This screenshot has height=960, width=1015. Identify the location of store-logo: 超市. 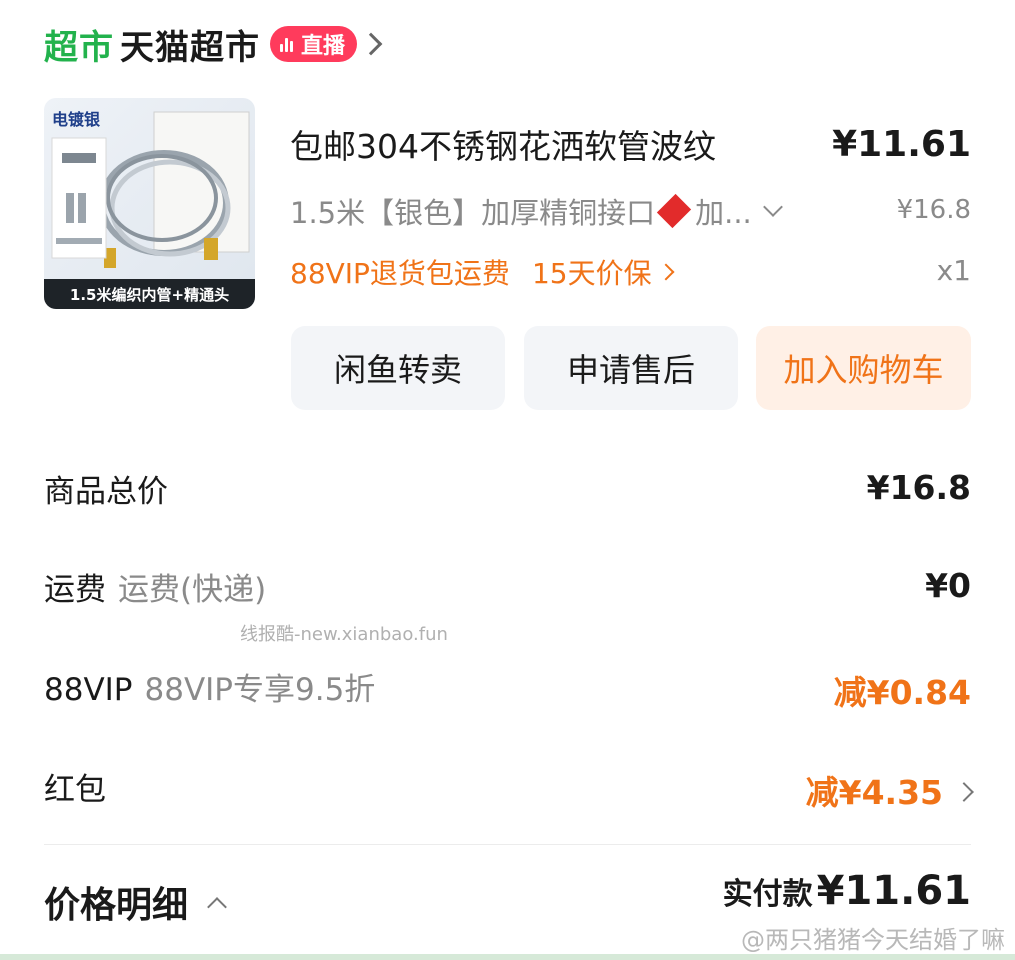
(79, 47).